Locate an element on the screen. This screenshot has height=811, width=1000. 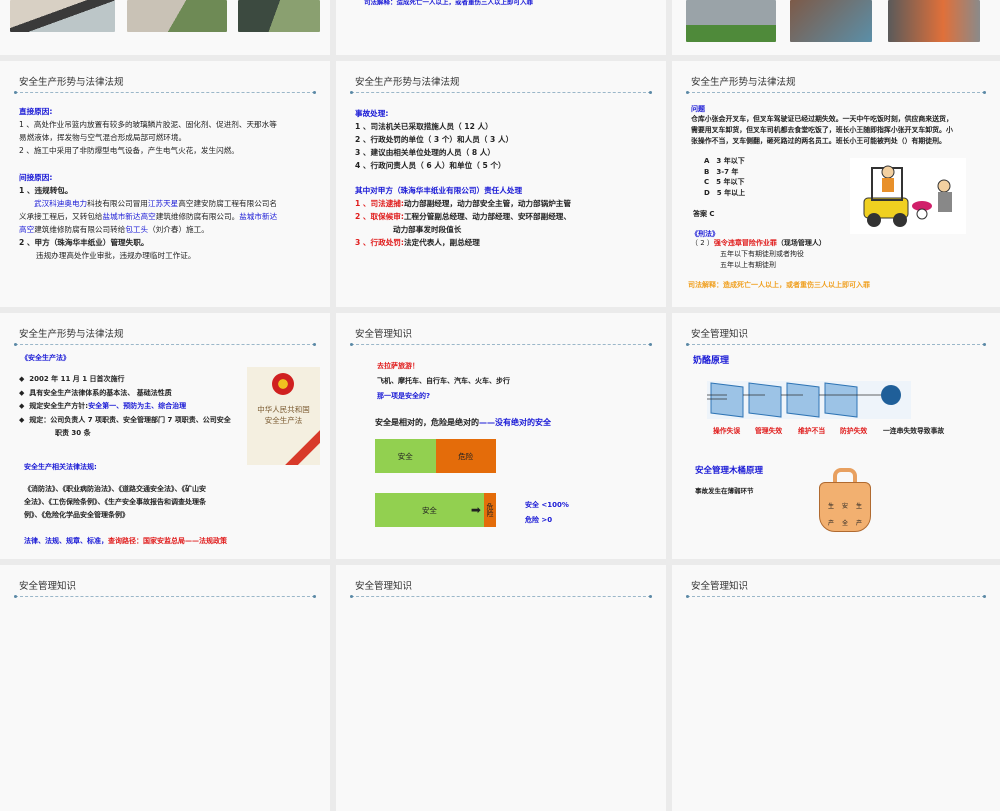
text: 科技有限公司冒用 is located at coordinates (117, 203).